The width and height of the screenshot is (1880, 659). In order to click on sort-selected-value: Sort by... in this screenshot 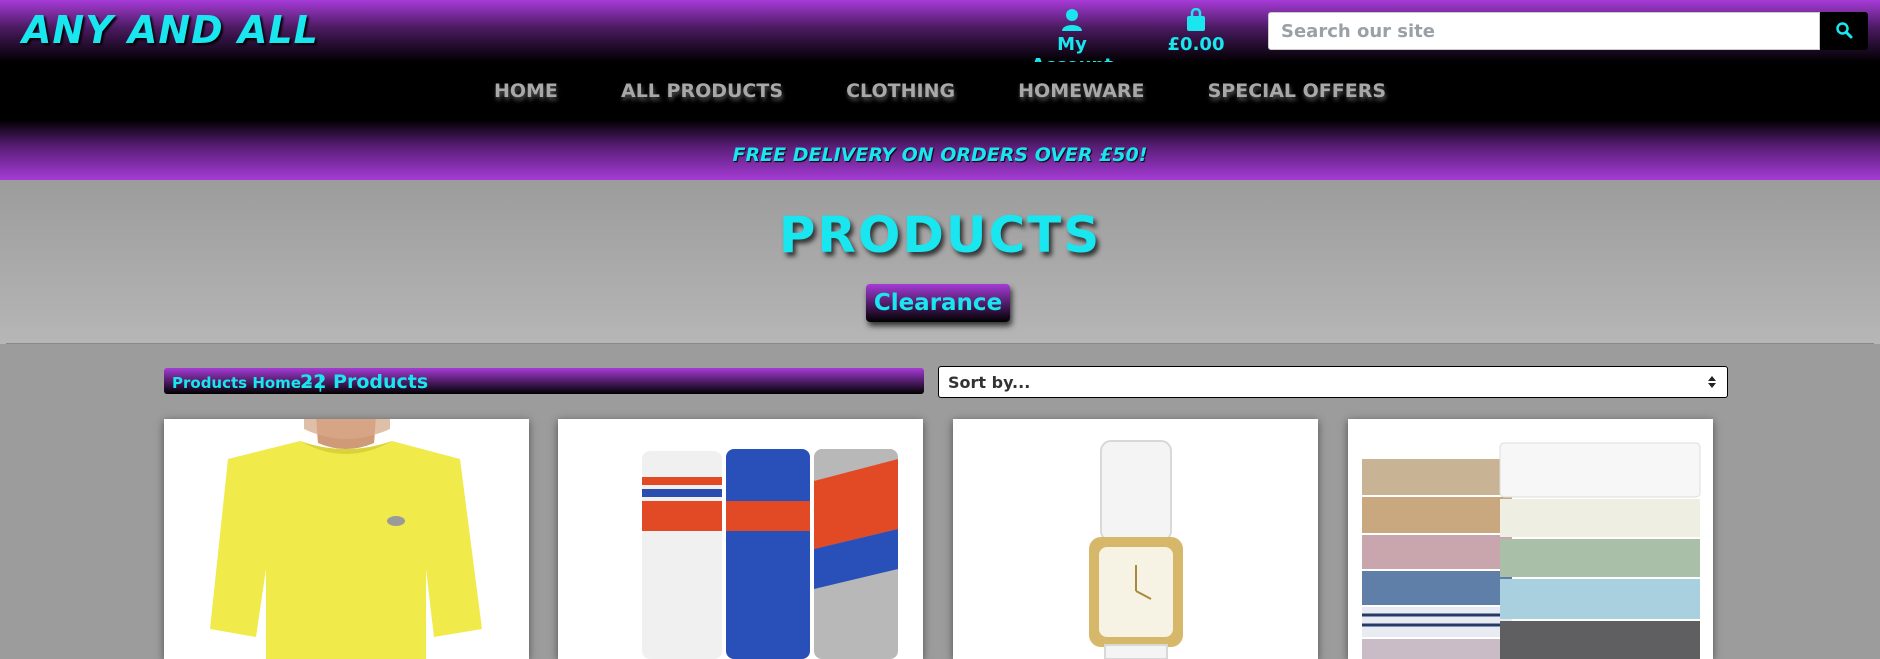, I will do `click(989, 382)`.